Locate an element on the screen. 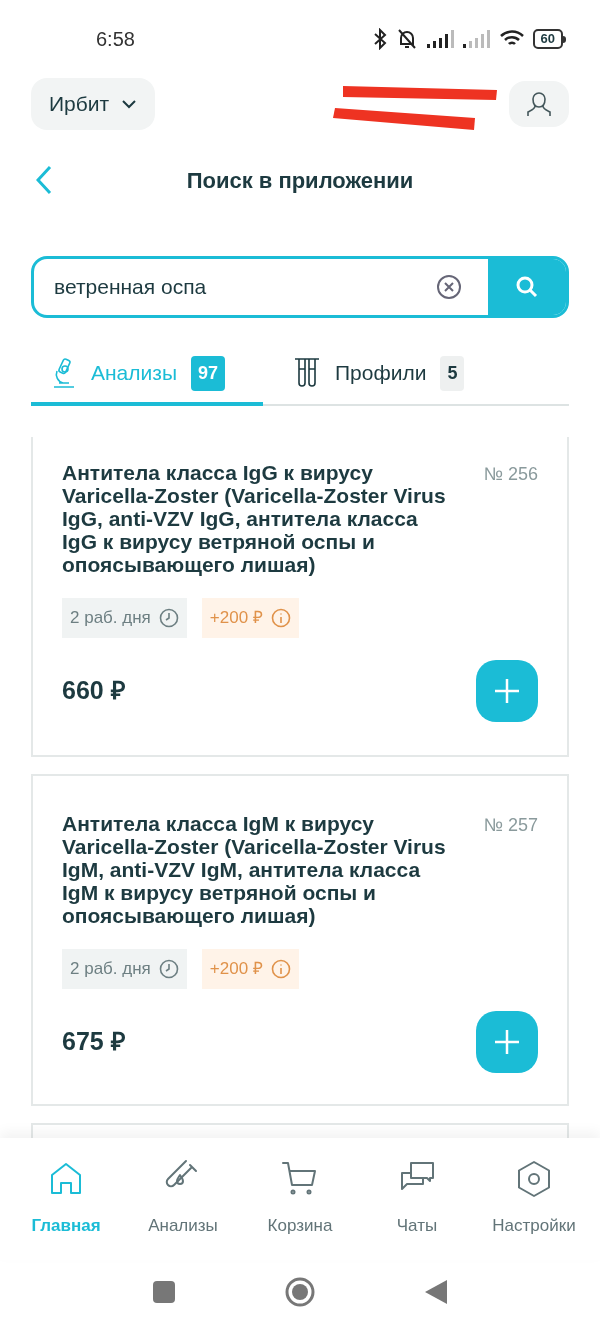 The height and width of the screenshot is (1332, 600). test-number: № 257 is located at coordinates (510, 825).